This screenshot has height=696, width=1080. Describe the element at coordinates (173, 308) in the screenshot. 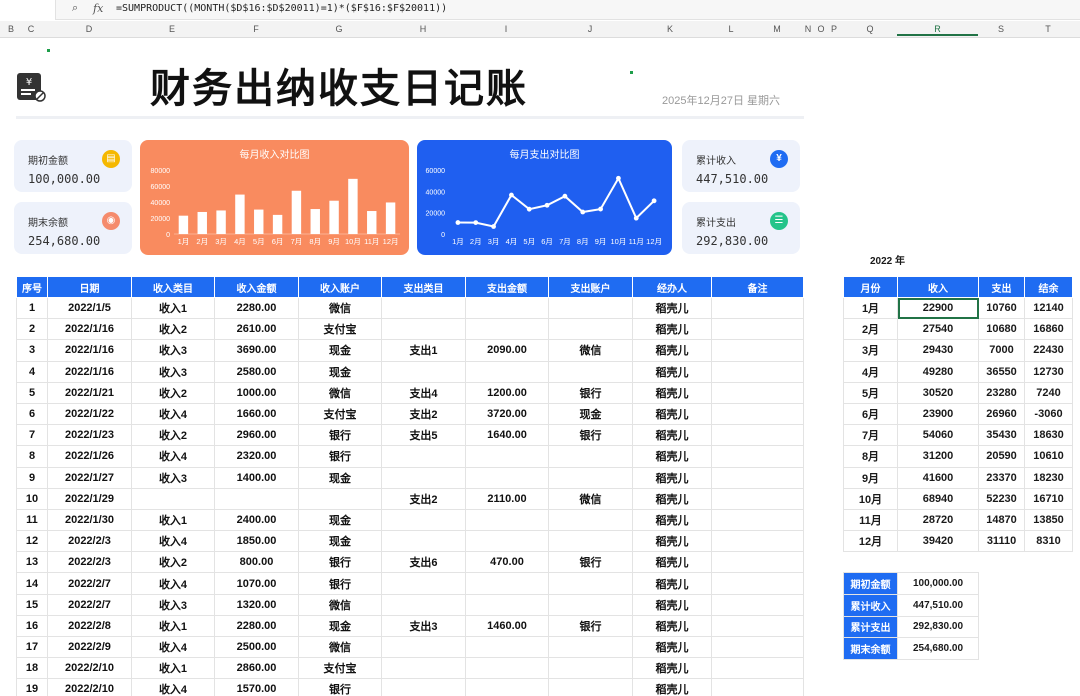

I see `table-cell: 收入1` at that location.